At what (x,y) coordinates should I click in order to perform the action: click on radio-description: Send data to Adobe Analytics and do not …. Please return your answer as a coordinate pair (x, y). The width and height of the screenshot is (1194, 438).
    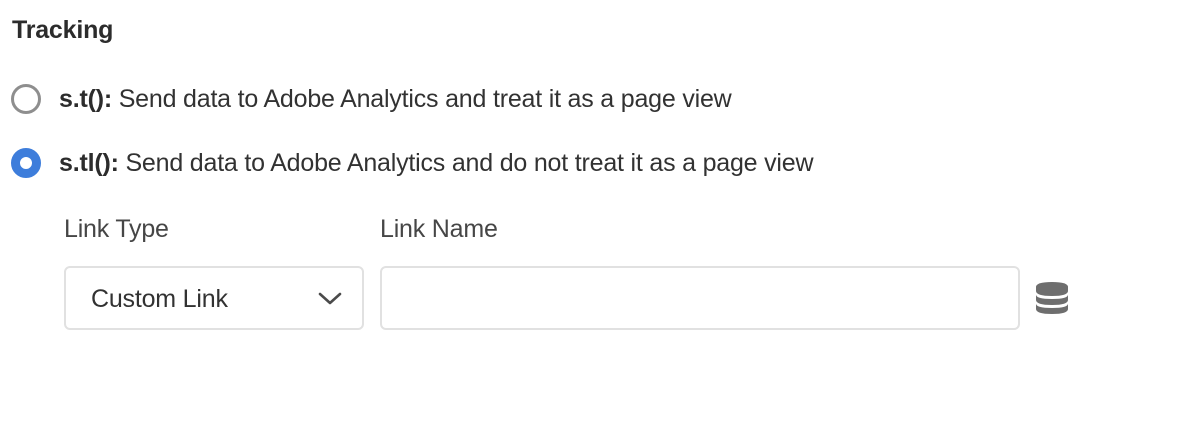
    Looking at the image, I should click on (466, 162).